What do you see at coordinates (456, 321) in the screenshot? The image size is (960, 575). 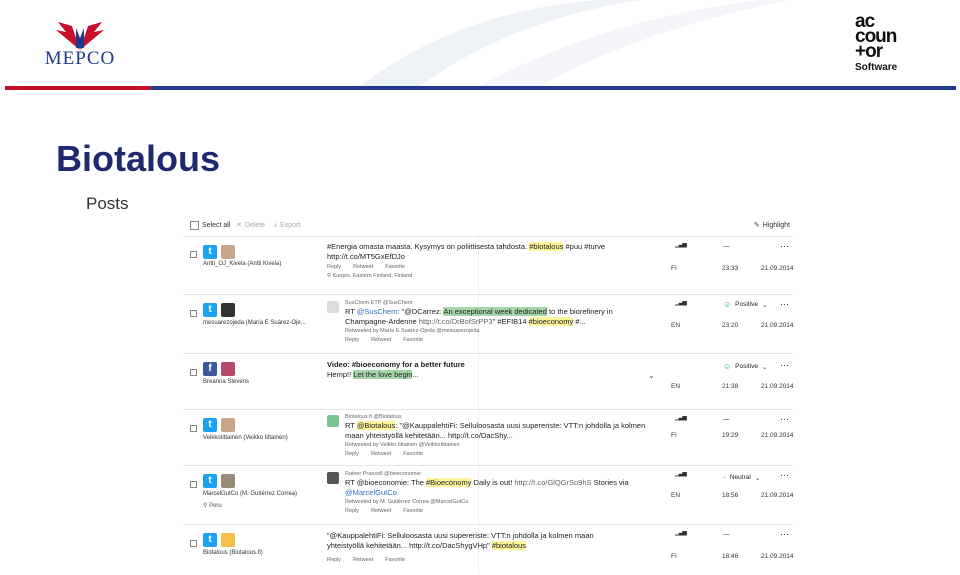 I see `post-link: http://t.co/DrBofSrPP3` at bounding box center [456, 321].